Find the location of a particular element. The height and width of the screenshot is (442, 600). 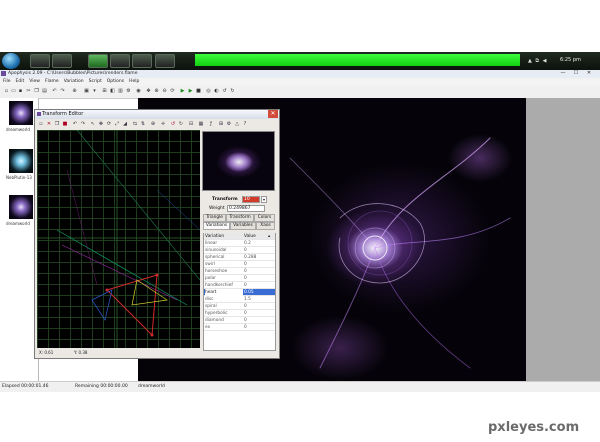

variation-row: spherical 0.288 is located at coordinates (239, 257).